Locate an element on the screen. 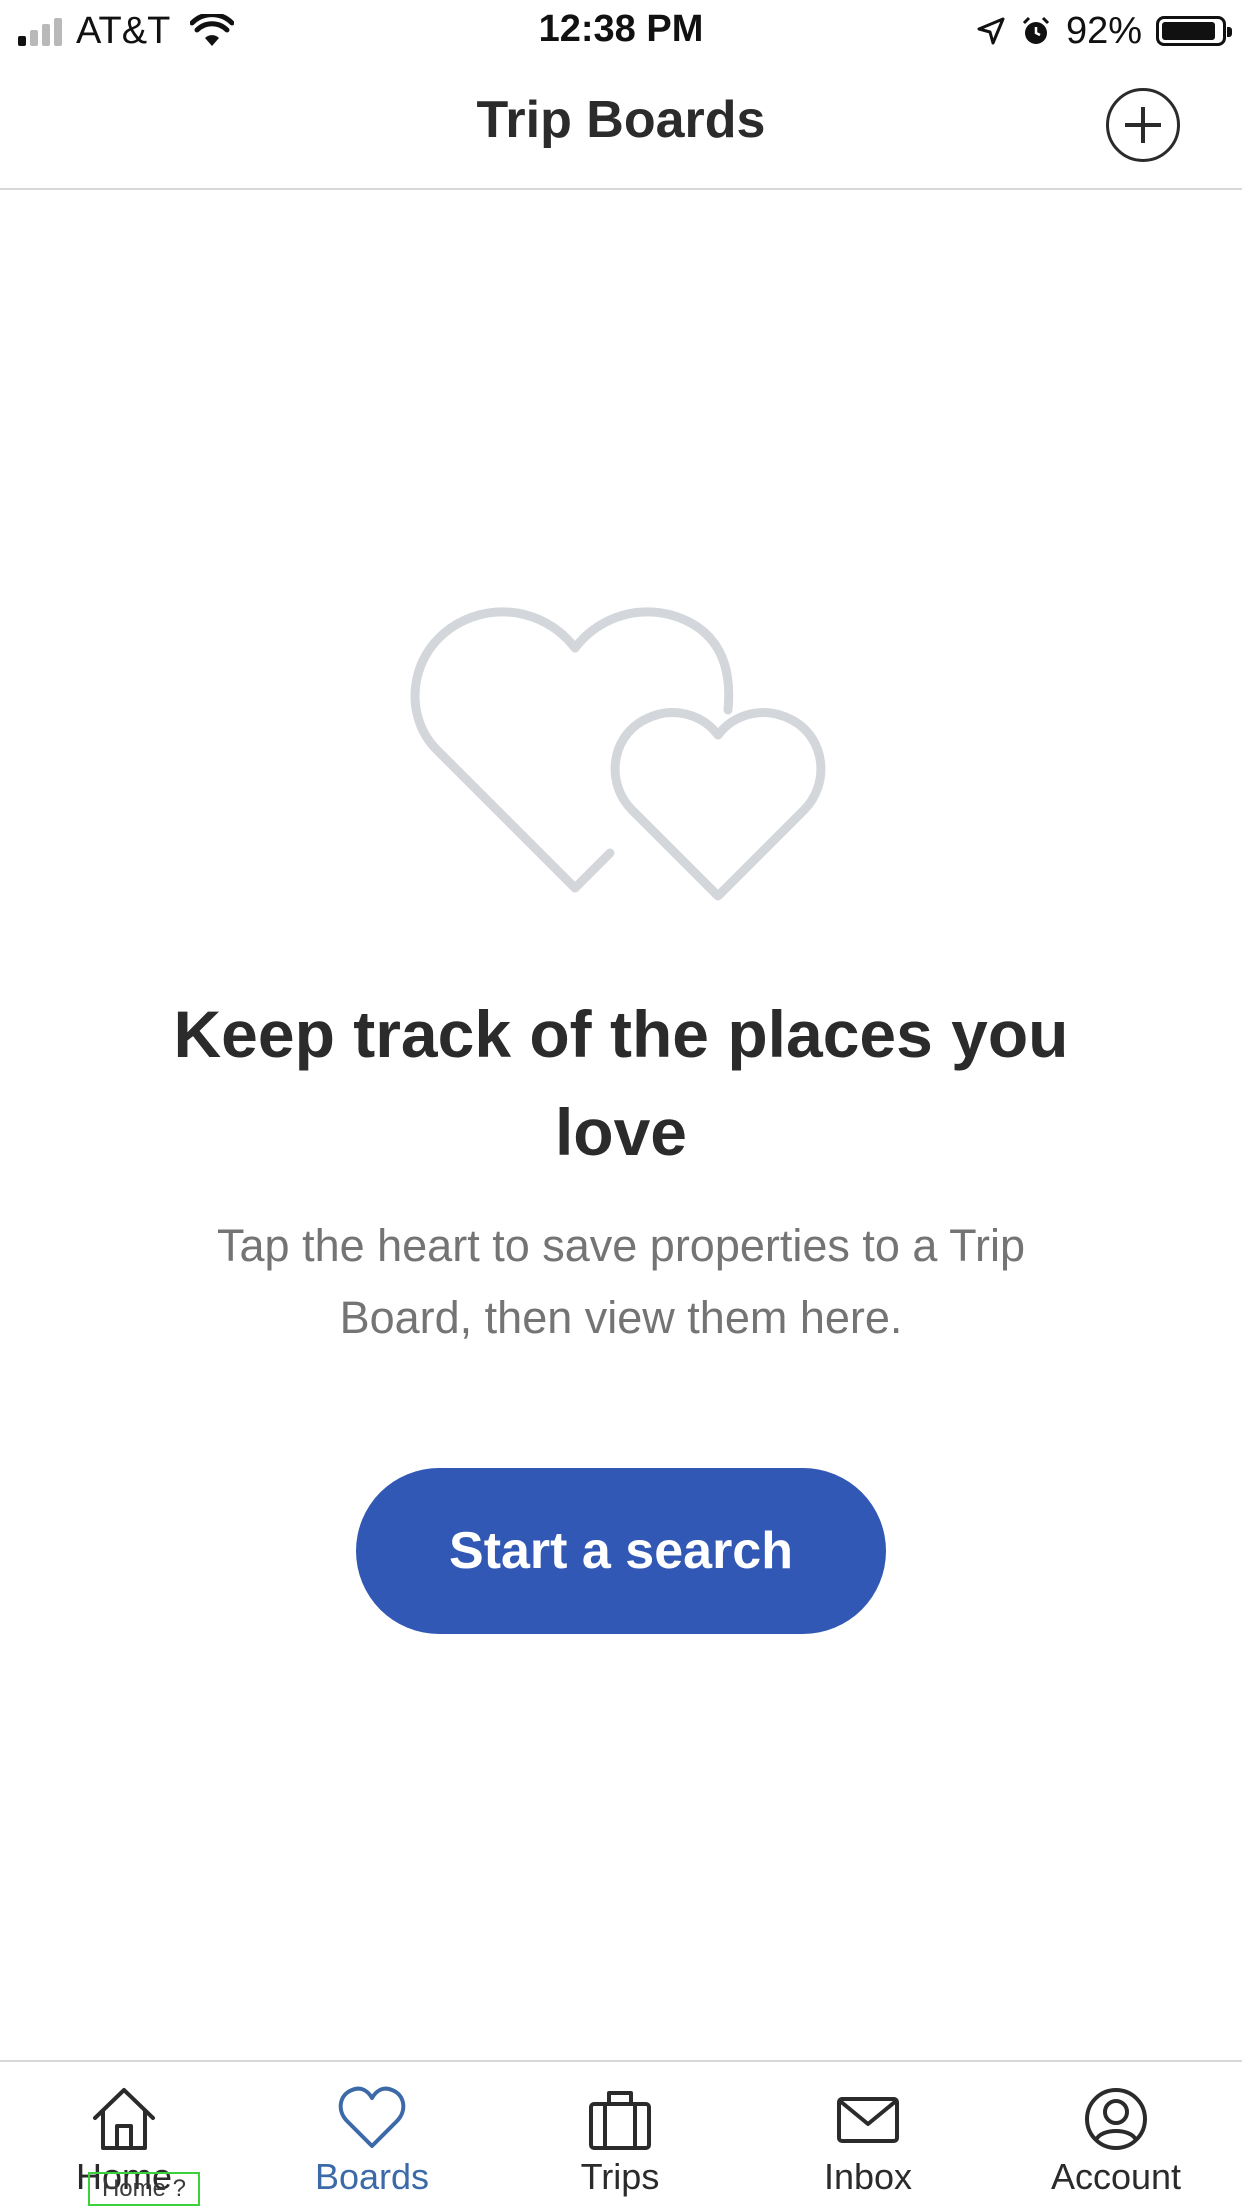 This screenshot has width=1242, height=2208. tab-inbox: Inbox is located at coordinates (868, 2135).